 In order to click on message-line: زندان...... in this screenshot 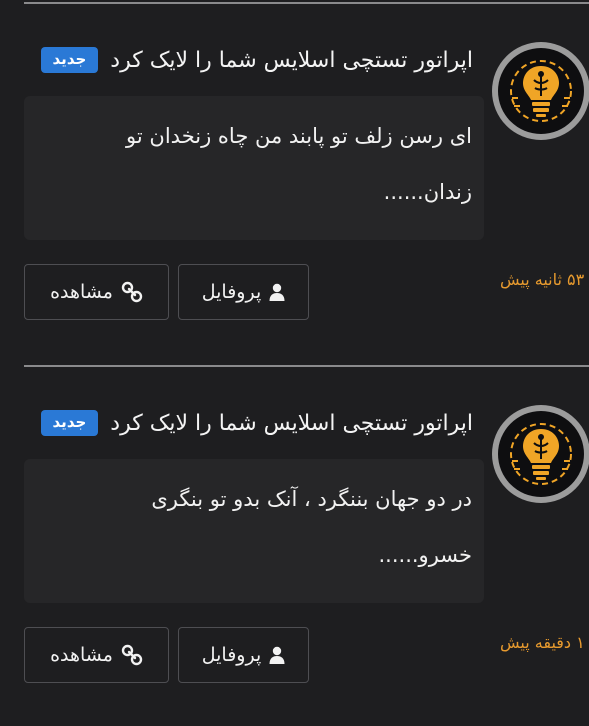, I will do `click(427, 192)`.